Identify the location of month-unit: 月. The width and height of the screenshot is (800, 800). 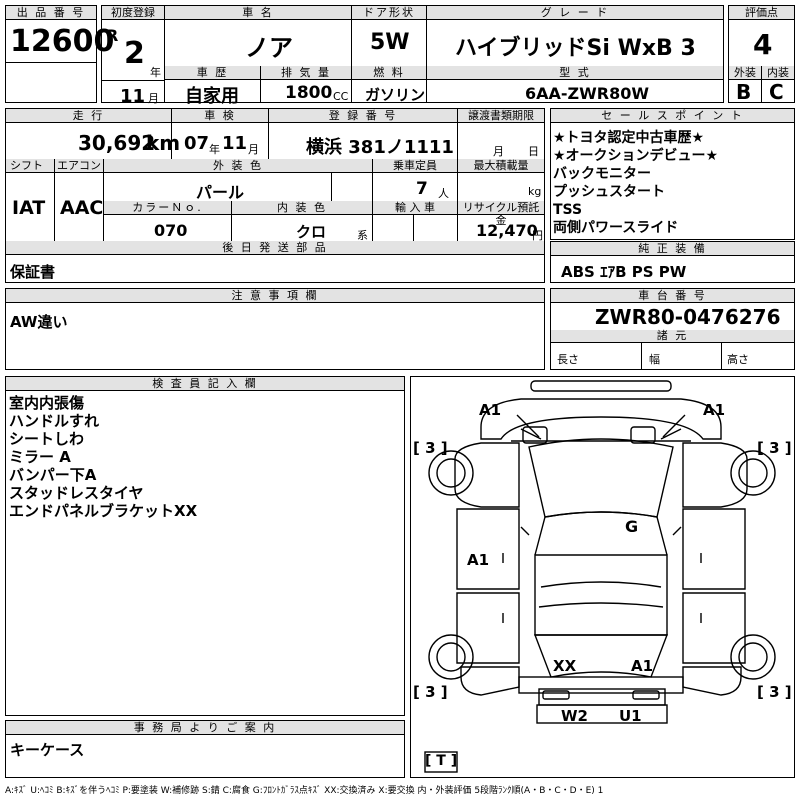
(153, 98).